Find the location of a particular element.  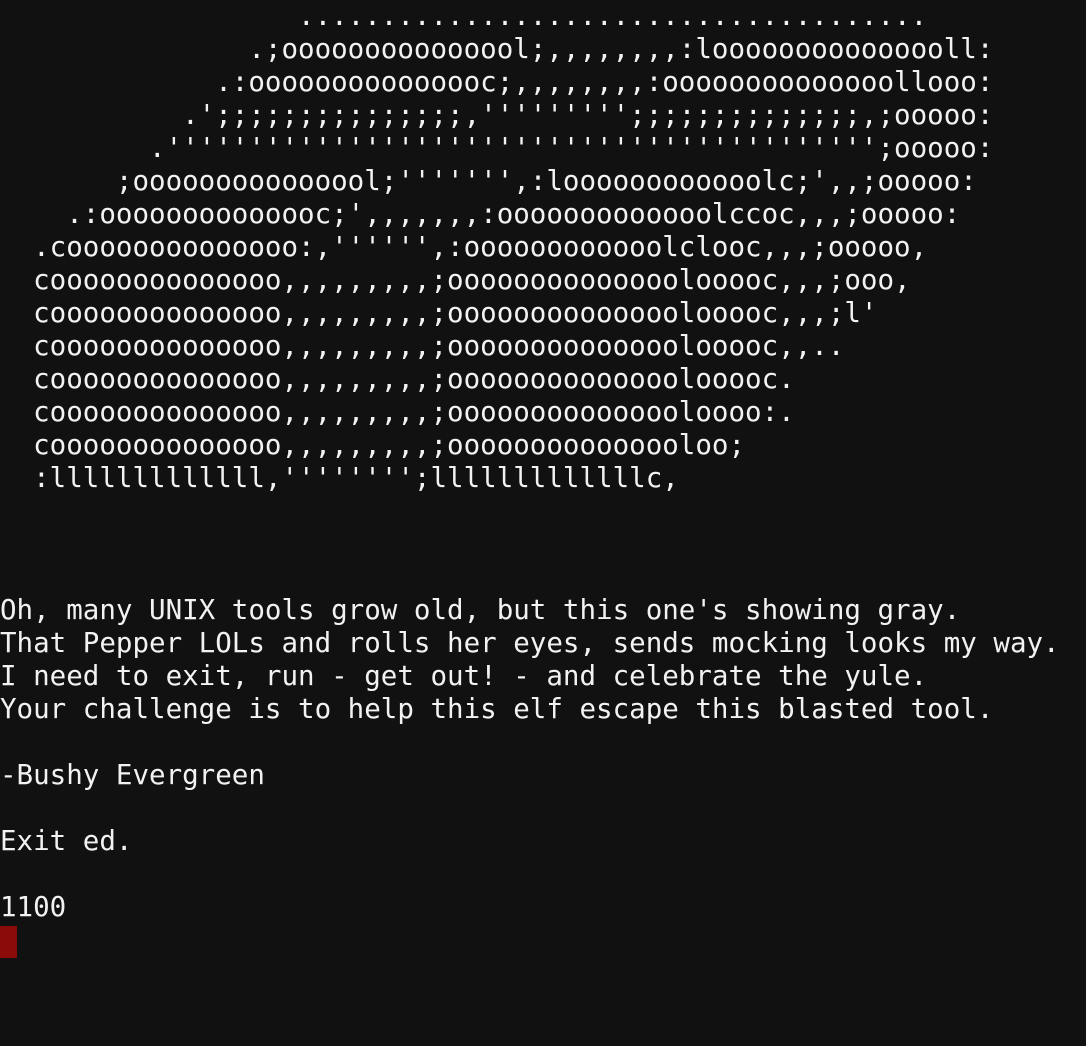

task-instruction: Exit ed. is located at coordinates (66, 841).